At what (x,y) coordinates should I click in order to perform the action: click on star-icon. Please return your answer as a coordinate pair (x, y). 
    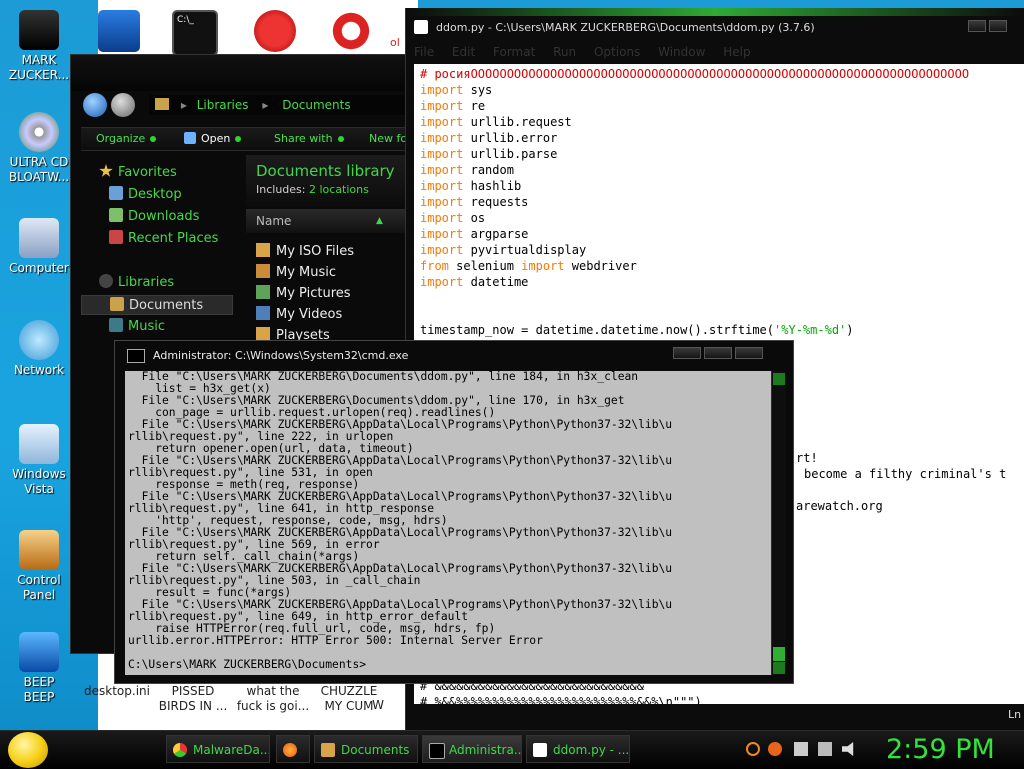
    Looking at the image, I should click on (106, 170).